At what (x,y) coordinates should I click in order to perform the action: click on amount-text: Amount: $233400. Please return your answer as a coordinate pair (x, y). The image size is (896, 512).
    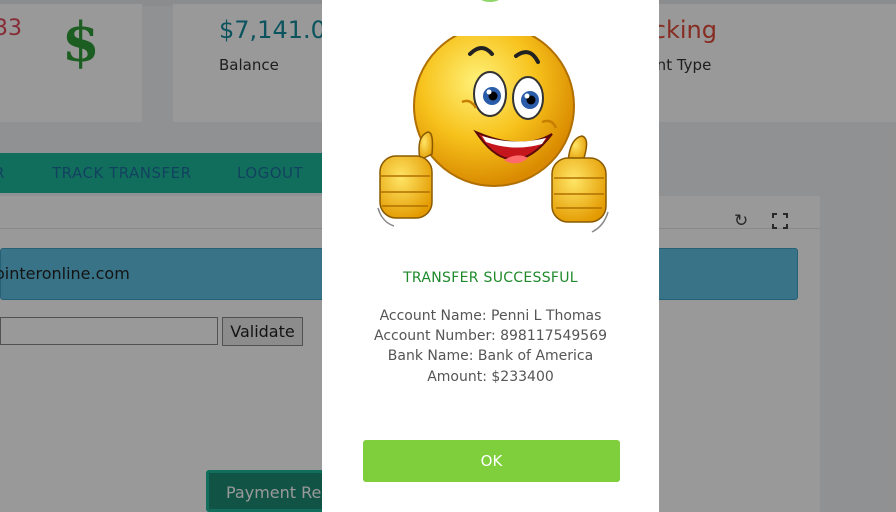
    Looking at the image, I should click on (490, 377).